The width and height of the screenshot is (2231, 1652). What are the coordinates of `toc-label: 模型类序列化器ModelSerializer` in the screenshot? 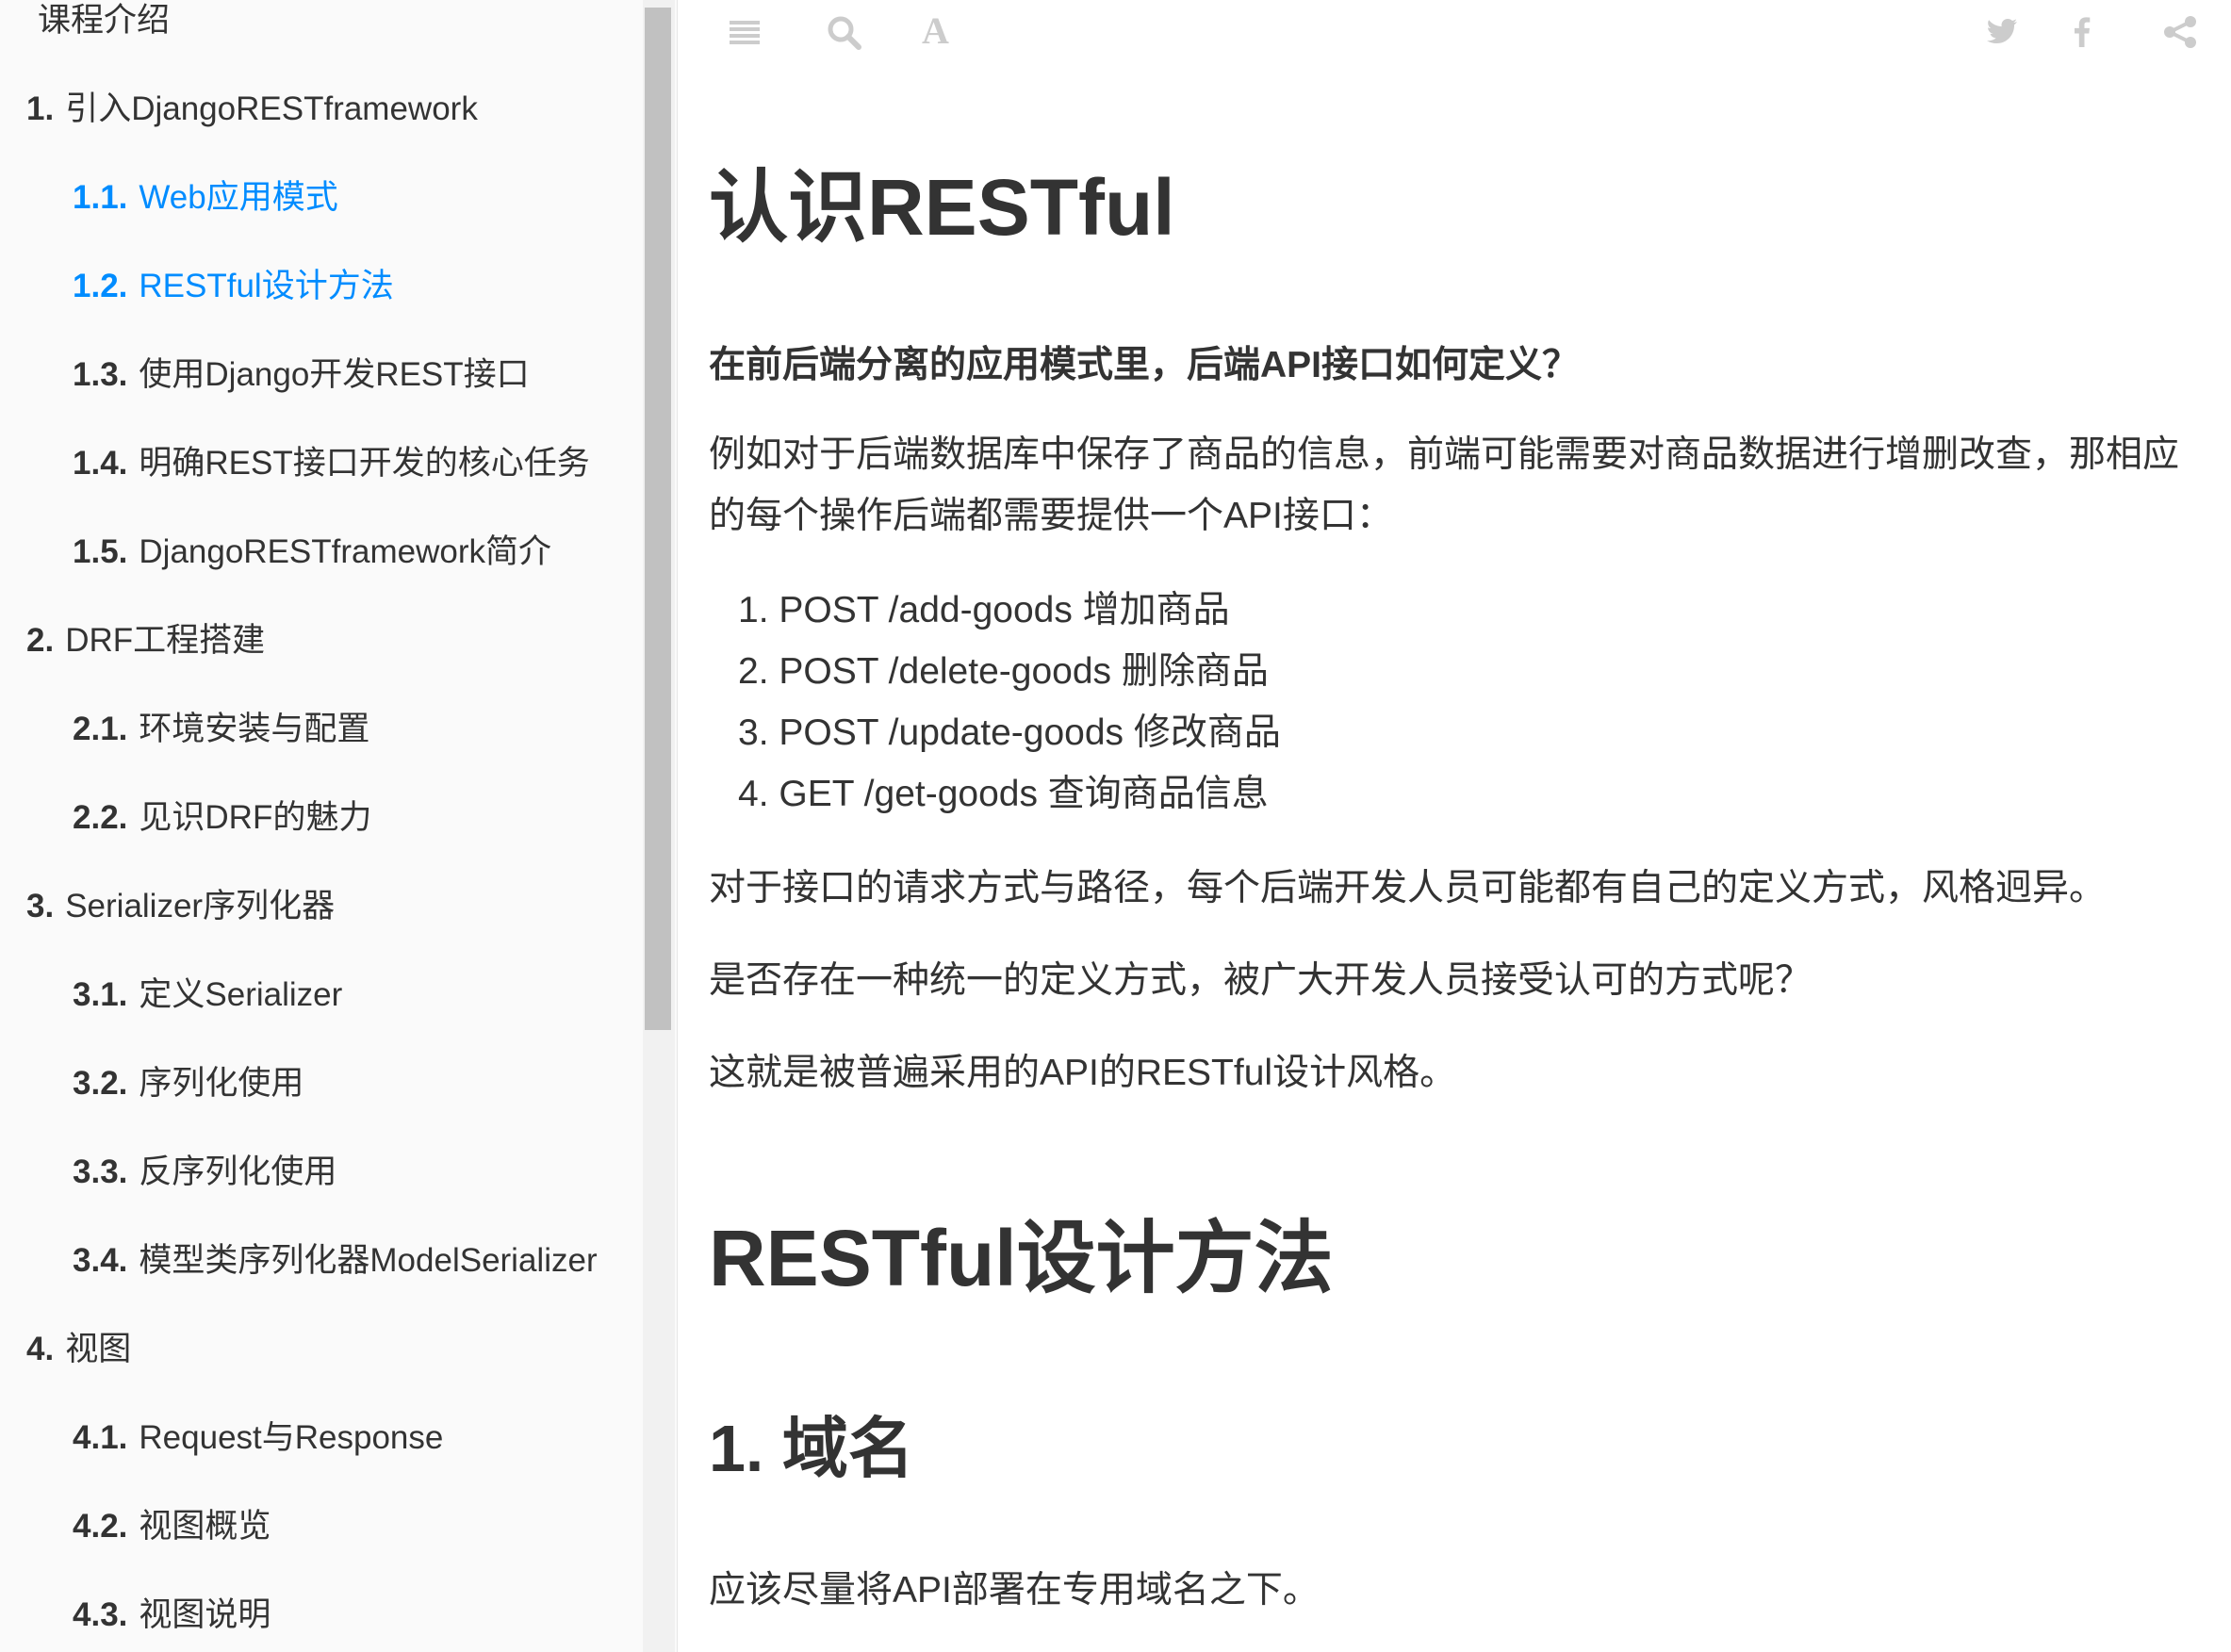 It's located at (368, 1260).